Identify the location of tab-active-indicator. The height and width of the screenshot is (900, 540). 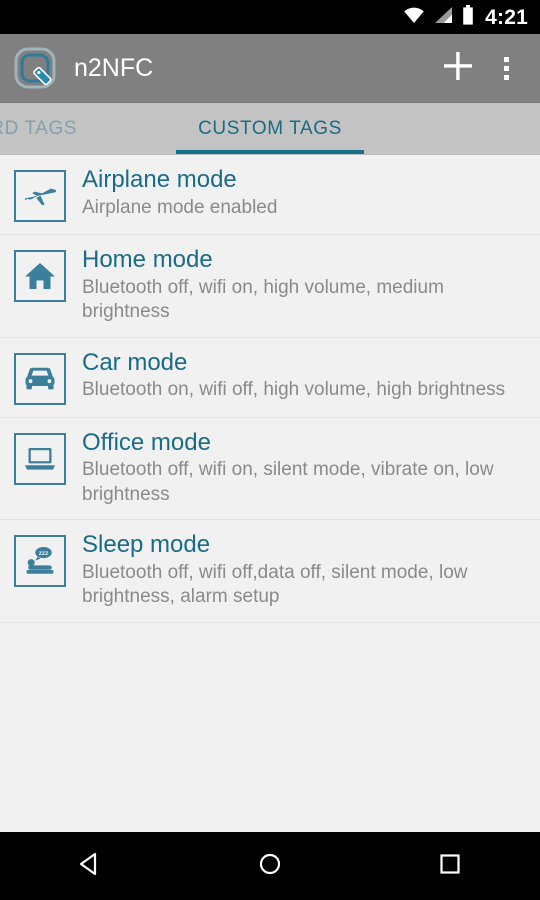
(270, 152).